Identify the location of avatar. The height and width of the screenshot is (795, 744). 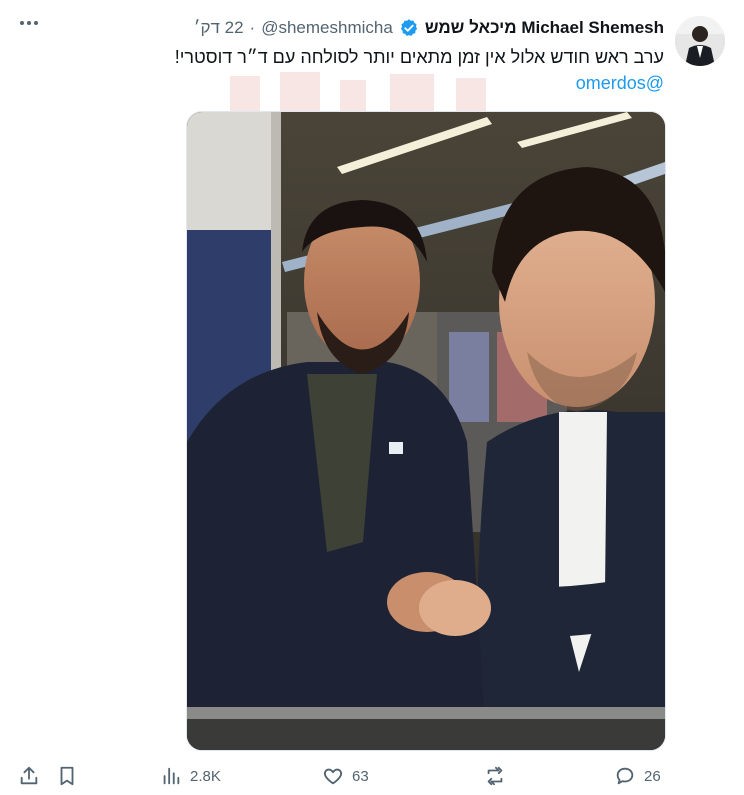
(700, 41).